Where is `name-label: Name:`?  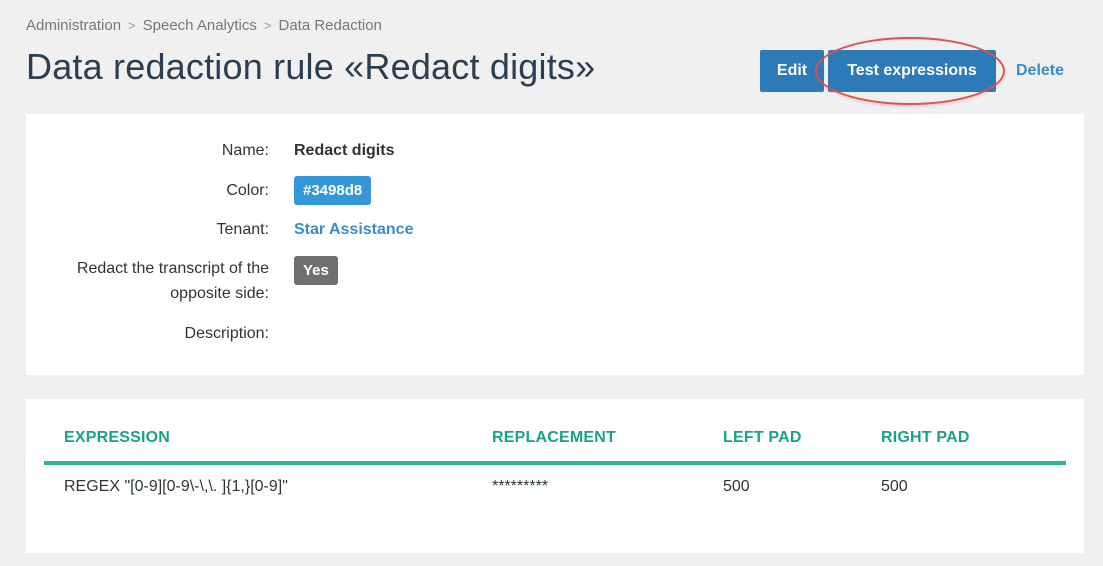
name-label: Name: is located at coordinates (245, 150).